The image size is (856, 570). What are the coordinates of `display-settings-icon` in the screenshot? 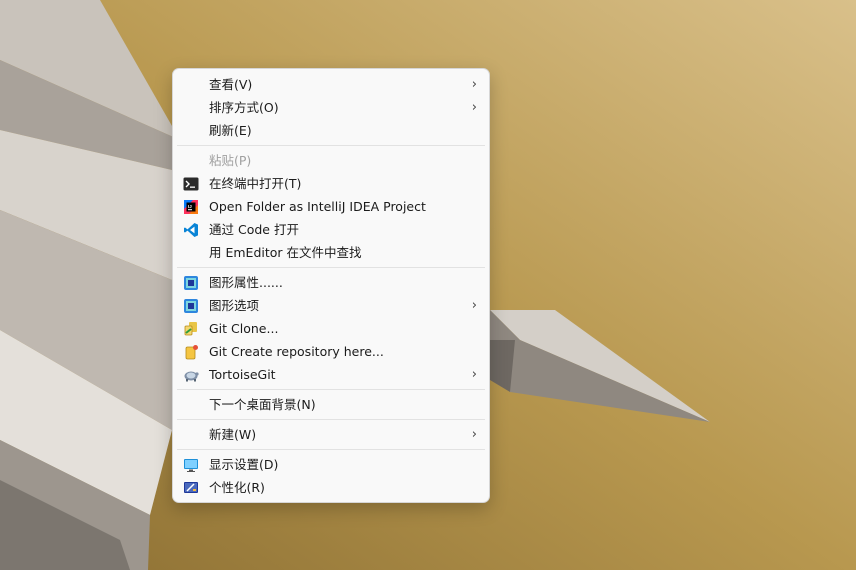 It's located at (191, 465).